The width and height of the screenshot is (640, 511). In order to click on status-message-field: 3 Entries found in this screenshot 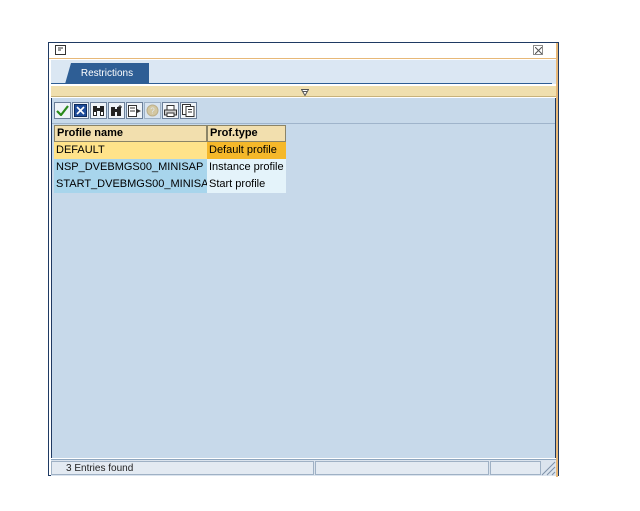, I will do `click(182, 468)`.